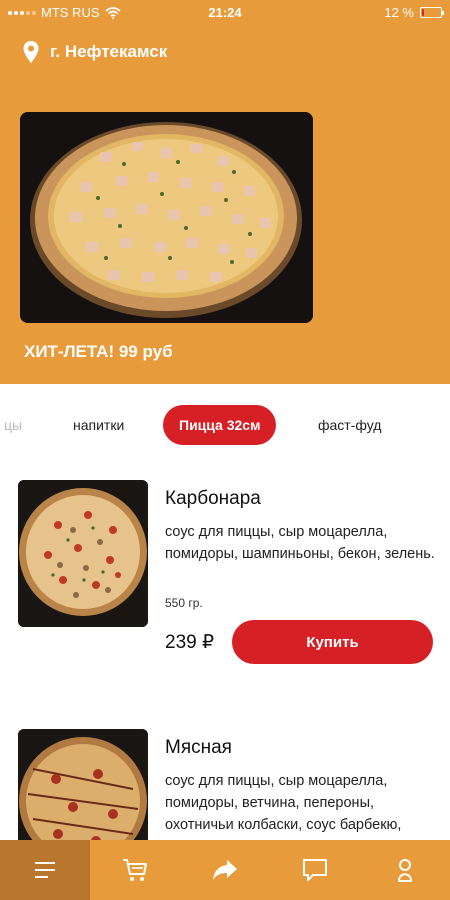  Describe the element at coordinates (399, 12) in the screenshot. I see `battery-percent: 12 %` at that location.